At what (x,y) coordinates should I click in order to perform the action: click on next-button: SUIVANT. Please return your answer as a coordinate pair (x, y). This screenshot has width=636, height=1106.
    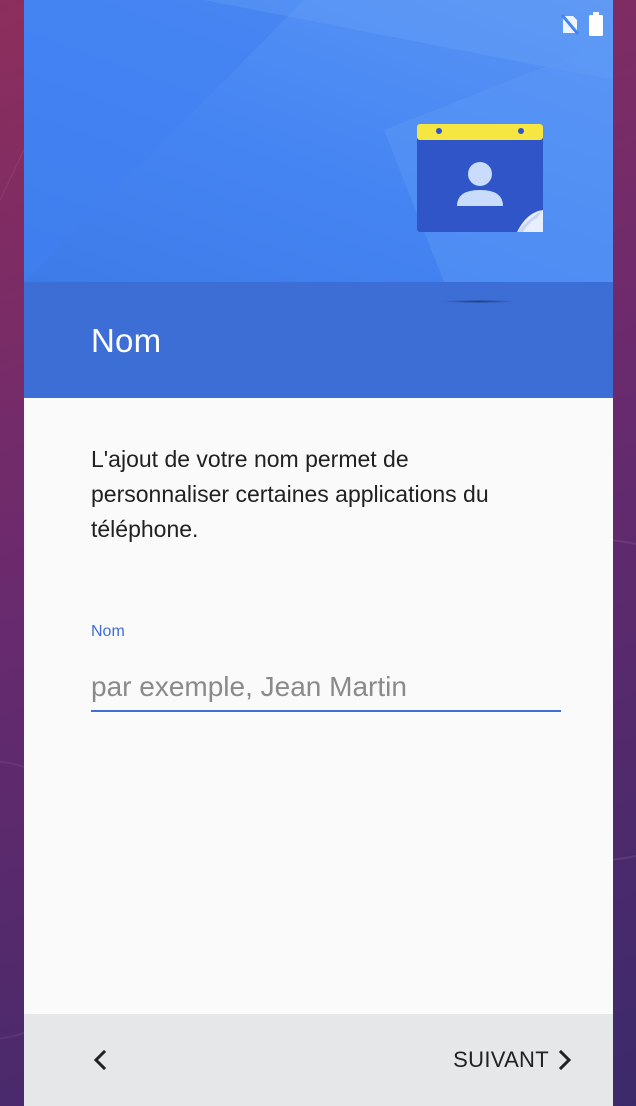
    Looking at the image, I should click on (513, 1060).